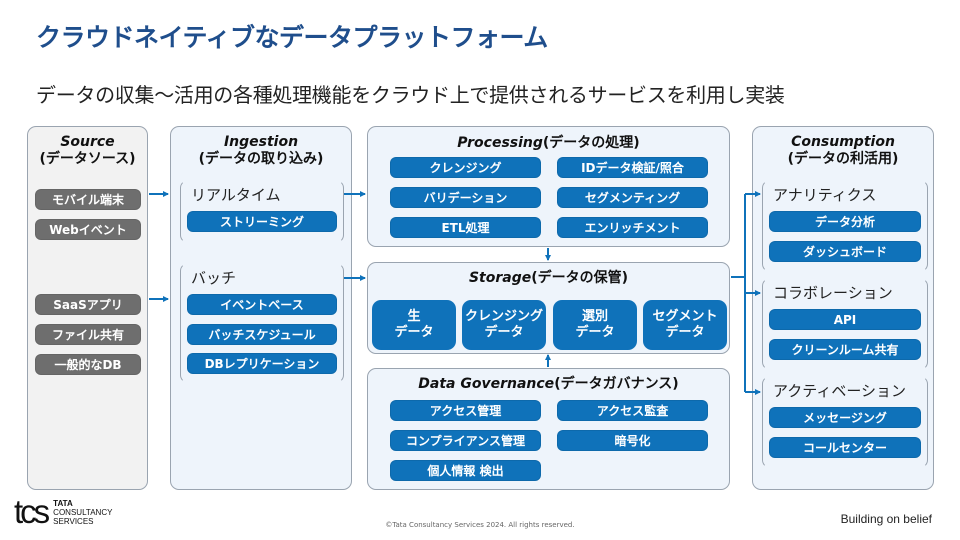 This screenshot has height=540, width=960. I want to click on processing-item: セグメンティング, so click(632, 197).